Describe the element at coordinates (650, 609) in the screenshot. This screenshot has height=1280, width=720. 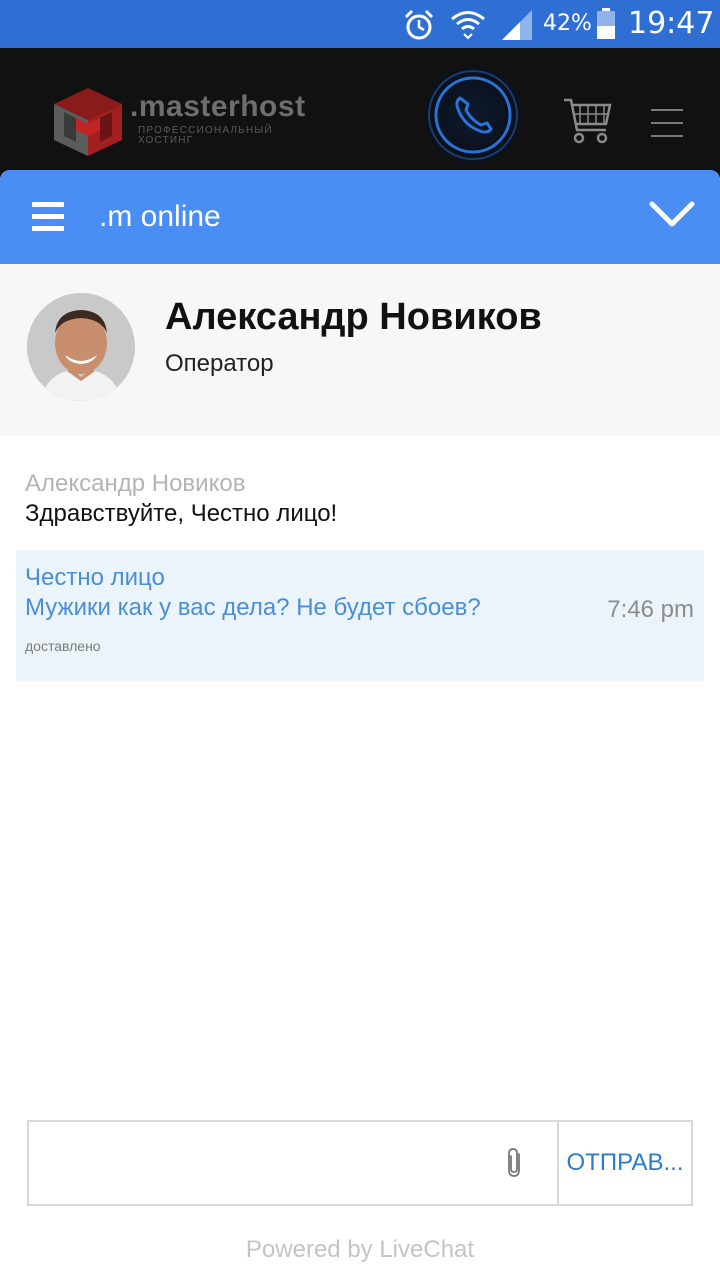
I see `message-time: 7:46 pm` at that location.